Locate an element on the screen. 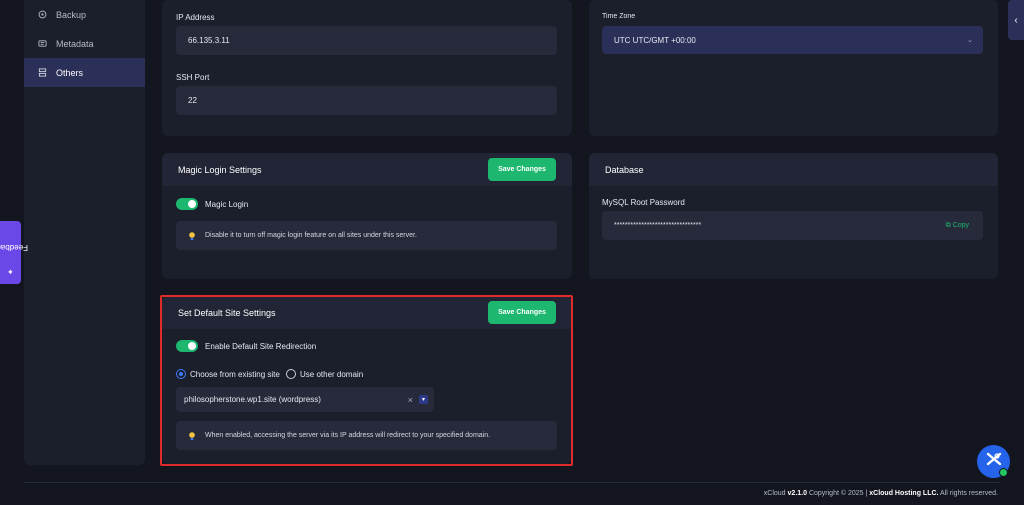 The width and height of the screenshot is (1024, 505). copy-button: ⧉ Copy is located at coordinates (957, 226).